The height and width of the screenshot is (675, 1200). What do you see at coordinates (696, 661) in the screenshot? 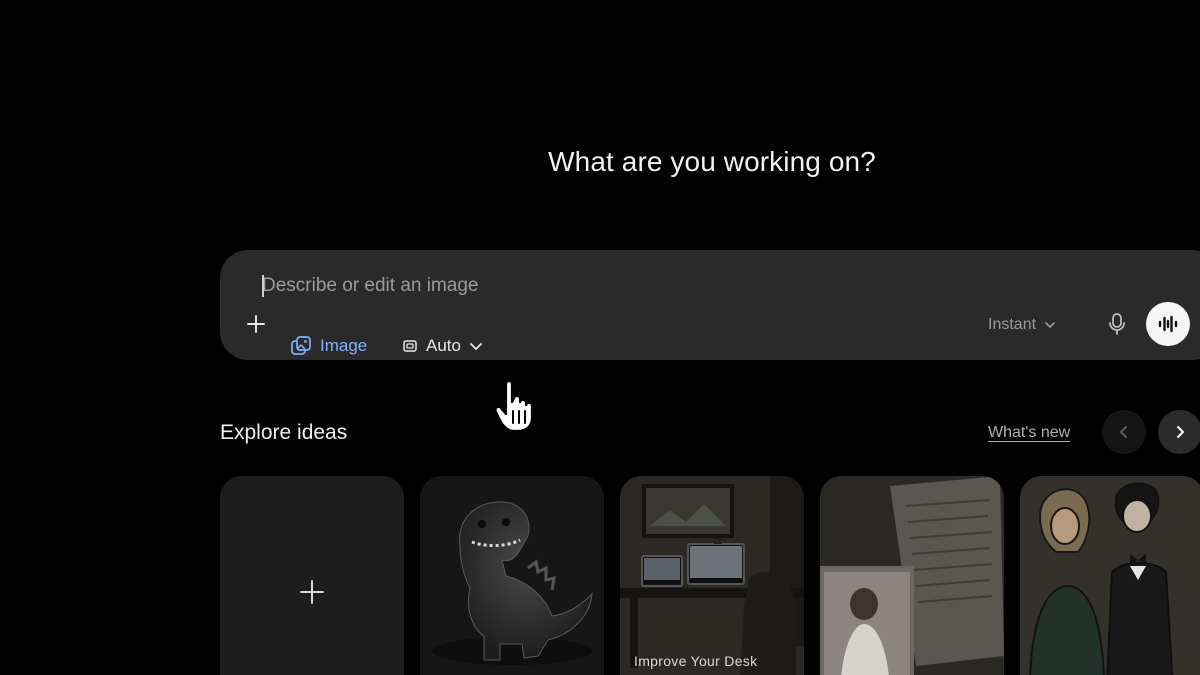
I see `card-label: Improve Your Desk` at bounding box center [696, 661].